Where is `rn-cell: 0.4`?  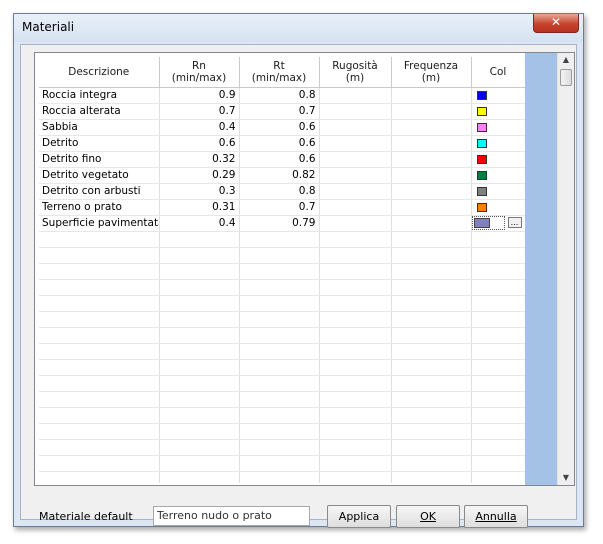
rn-cell: 0.4 is located at coordinates (199, 223).